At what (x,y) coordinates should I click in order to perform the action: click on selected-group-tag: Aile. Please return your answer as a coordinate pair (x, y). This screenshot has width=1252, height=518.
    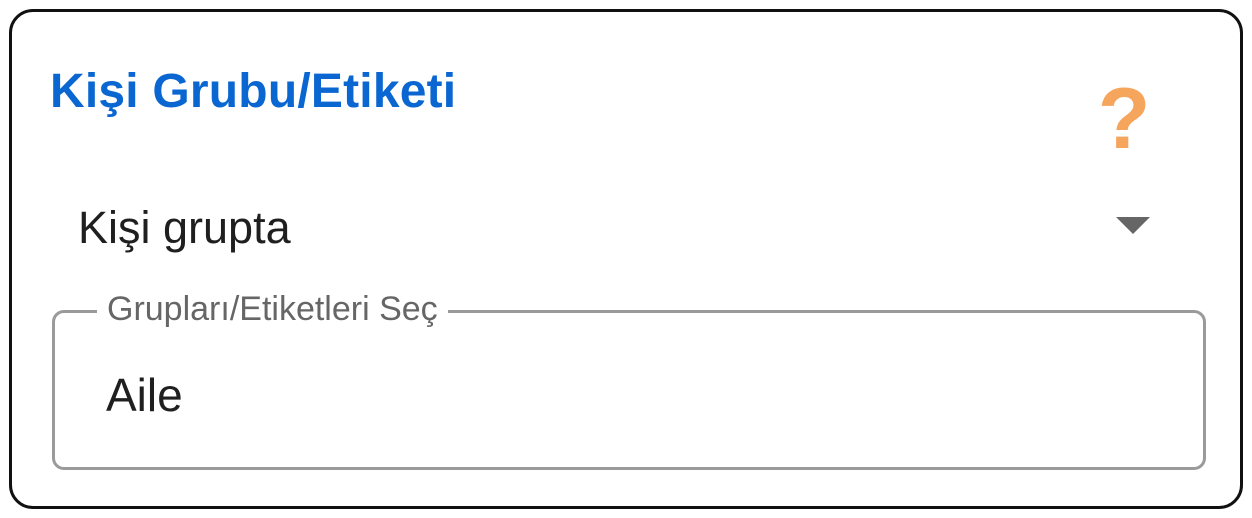
    Looking at the image, I should click on (144, 395).